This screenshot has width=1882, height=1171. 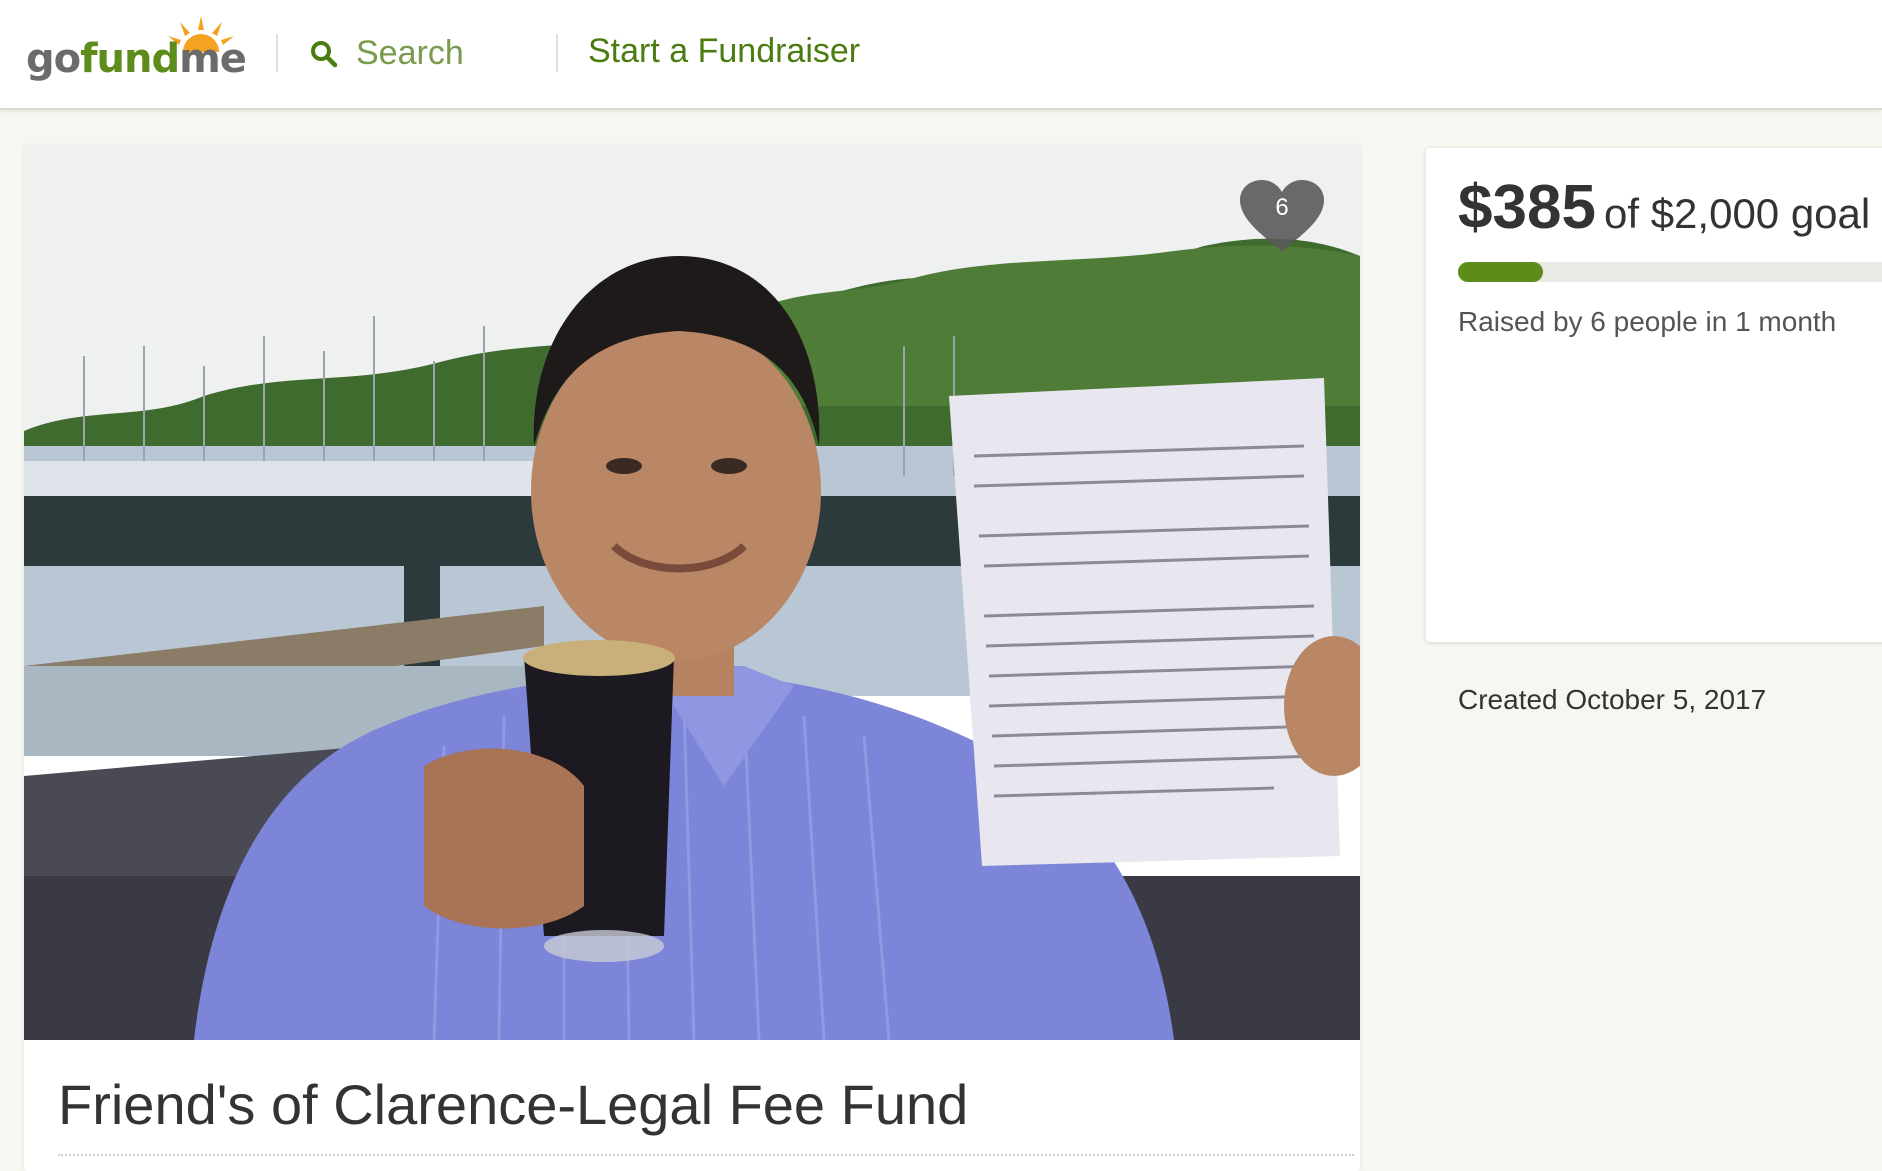 What do you see at coordinates (1282, 207) in the screenshot?
I see `heart-count: 6` at bounding box center [1282, 207].